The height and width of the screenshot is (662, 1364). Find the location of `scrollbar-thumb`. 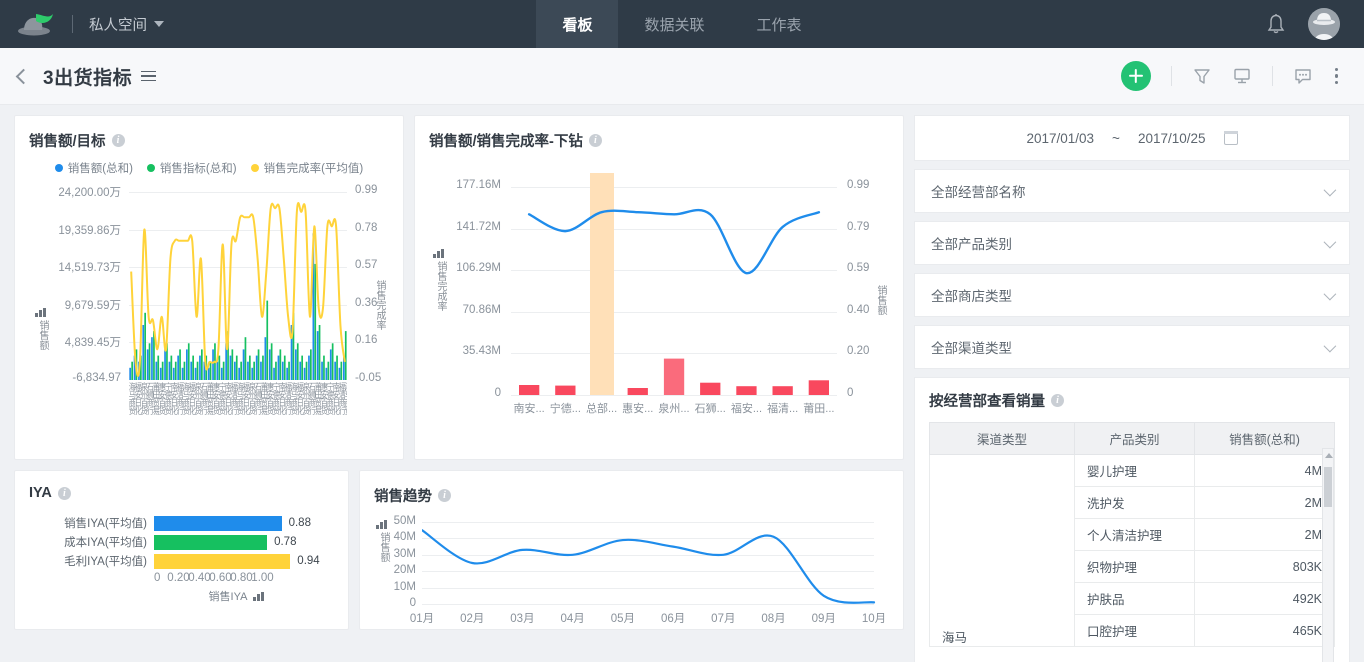

scrollbar-thumb is located at coordinates (1328, 487).